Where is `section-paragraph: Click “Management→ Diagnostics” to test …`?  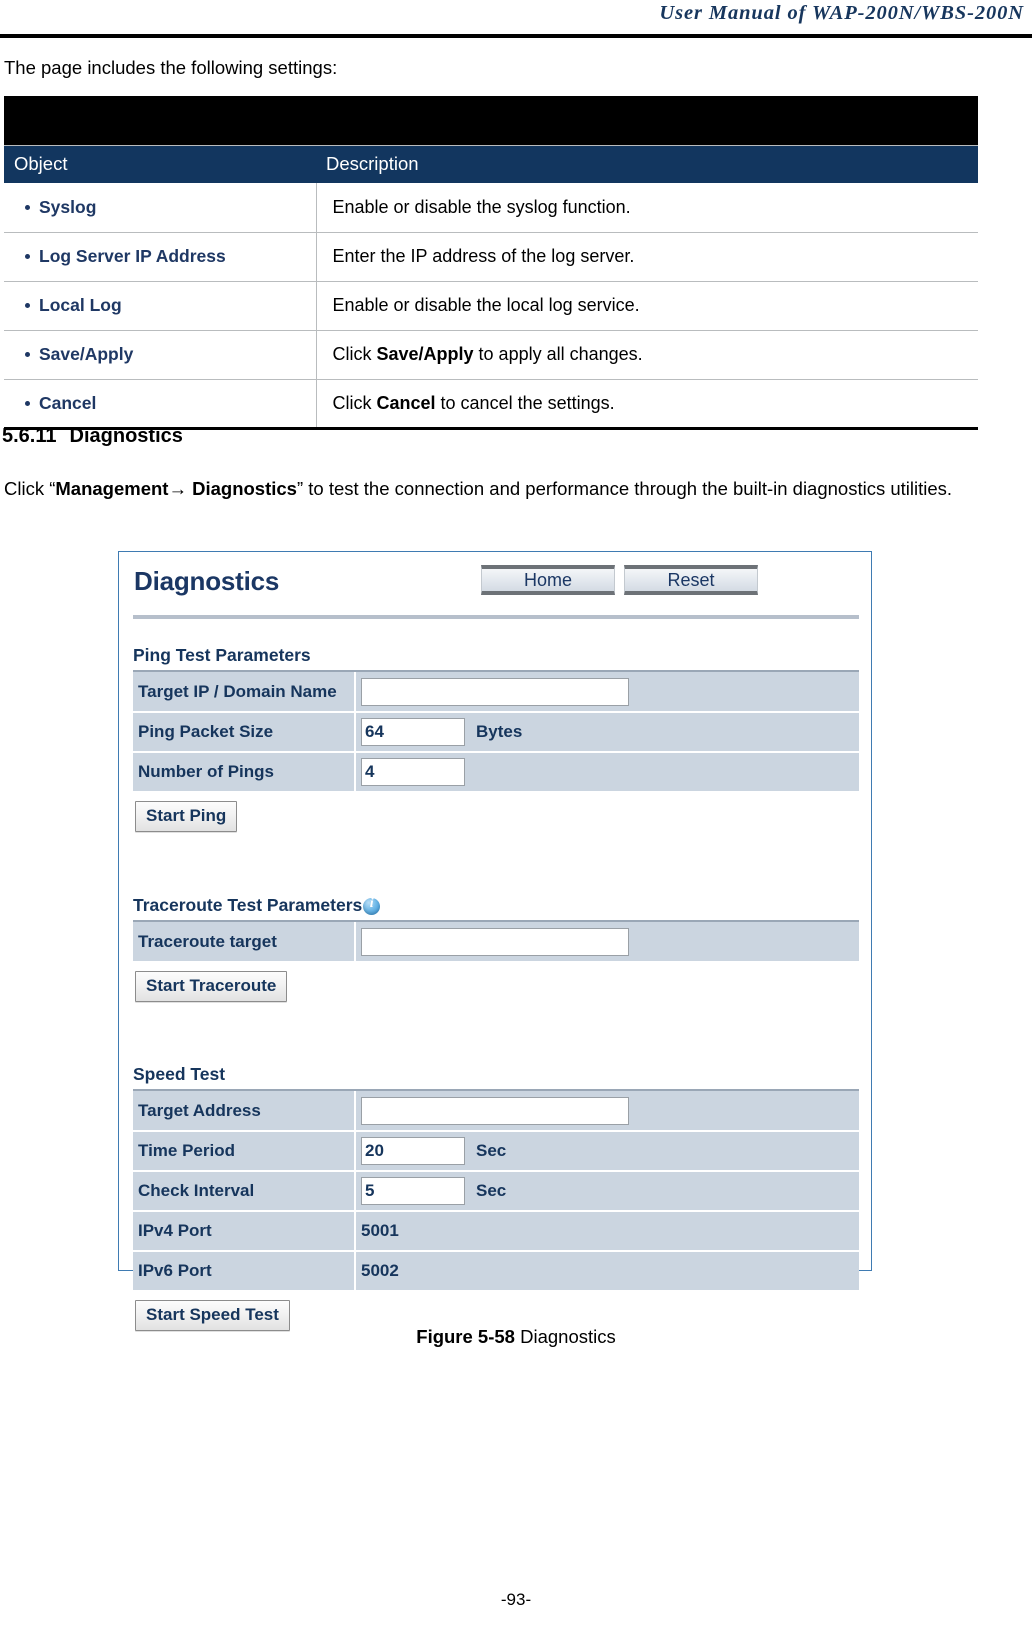 section-paragraph: Click “Management→ Diagnostics” to test … is located at coordinates (496, 488).